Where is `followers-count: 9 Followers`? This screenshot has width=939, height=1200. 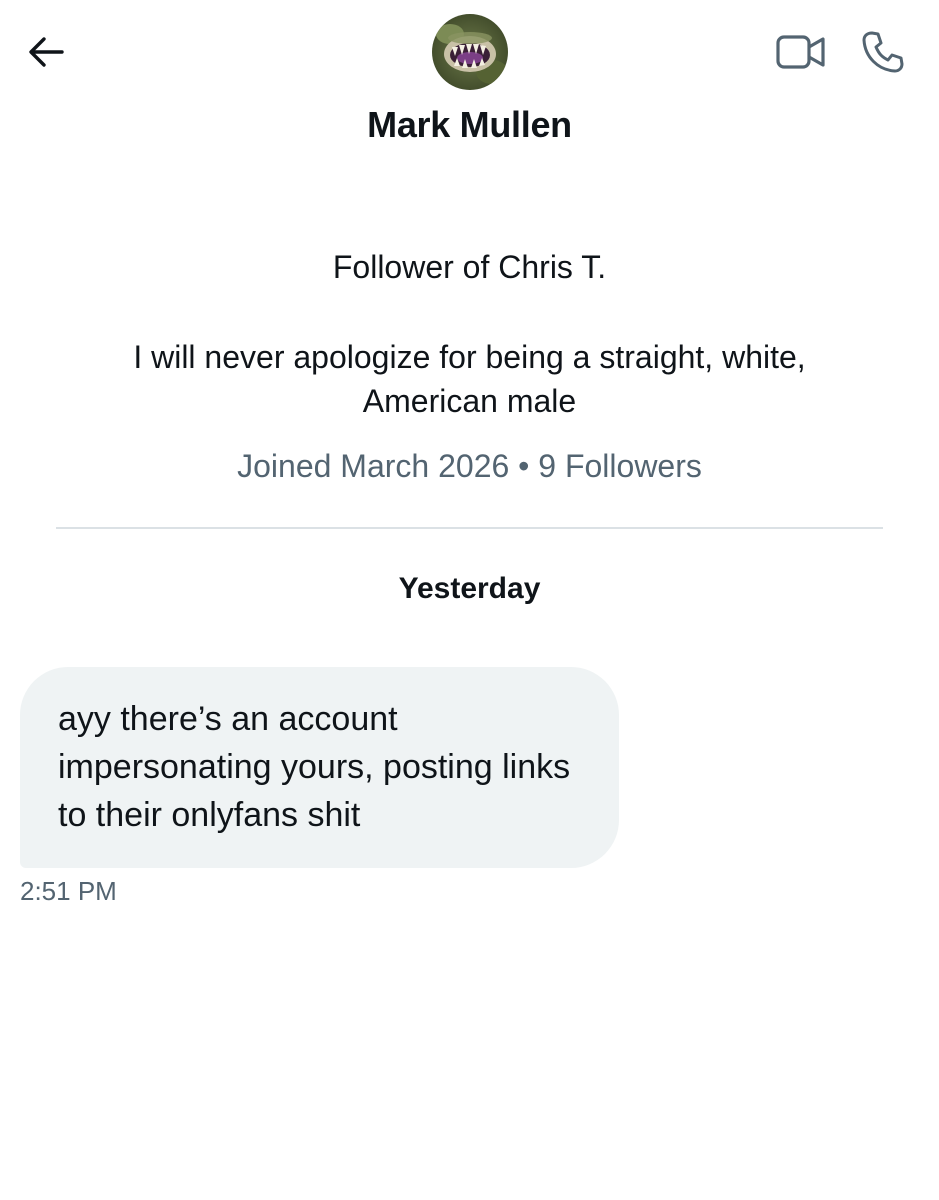 followers-count: 9 Followers is located at coordinates (620, 466).